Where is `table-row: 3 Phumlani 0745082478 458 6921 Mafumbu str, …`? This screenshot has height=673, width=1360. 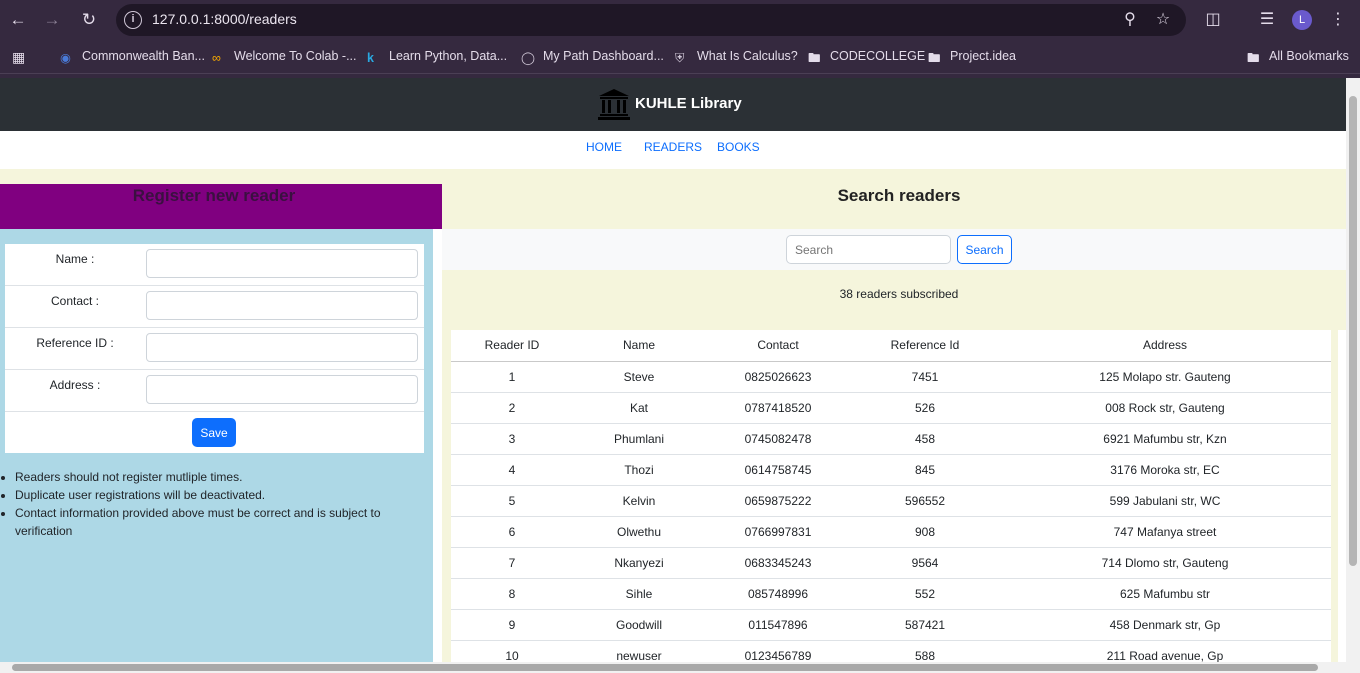 table-row: 3 Phumlani 0745082478 458 6921 Mafumbu str, … is located at coordinates (891, 439).